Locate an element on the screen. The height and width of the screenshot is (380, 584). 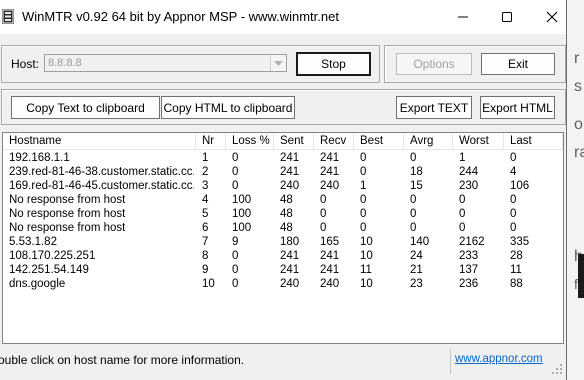
cell-nr: 8 is located at coordinates (205, 256).